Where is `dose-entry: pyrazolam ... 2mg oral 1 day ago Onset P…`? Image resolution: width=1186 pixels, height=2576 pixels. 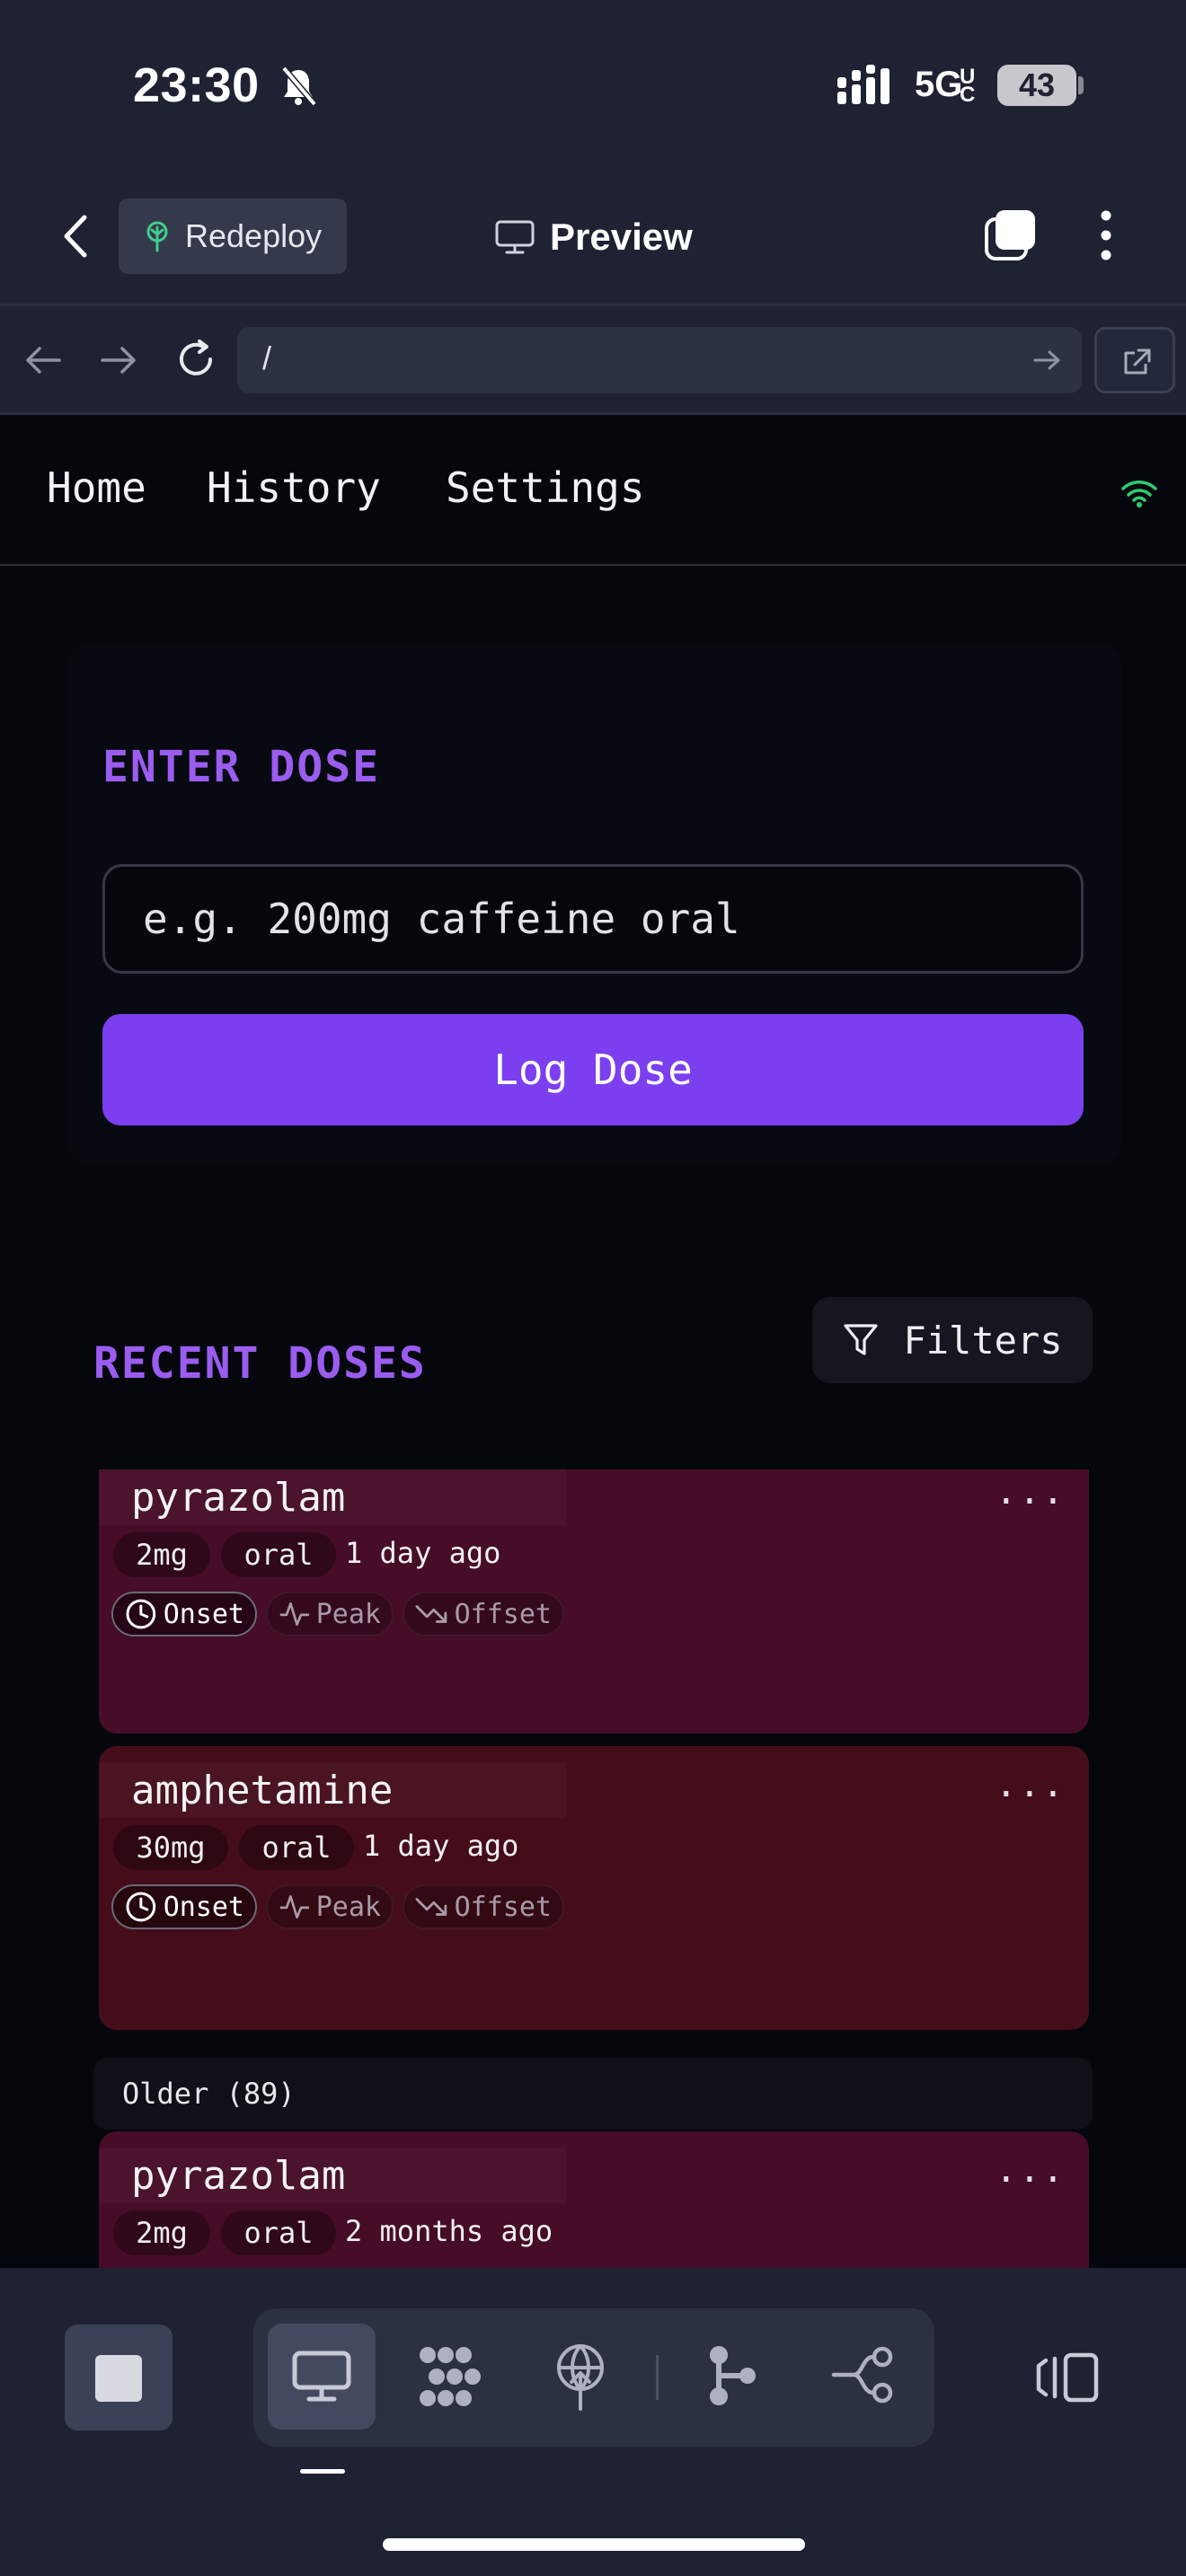 dose-entry: pyrazolam ... 2mg oral 1 day ago Onset P… is located at coordinates (594, 1601).